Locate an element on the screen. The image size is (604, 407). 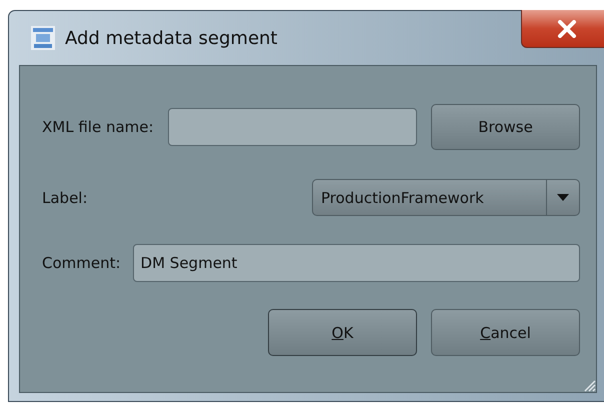
close-icon is located at coordinates (567, 29).